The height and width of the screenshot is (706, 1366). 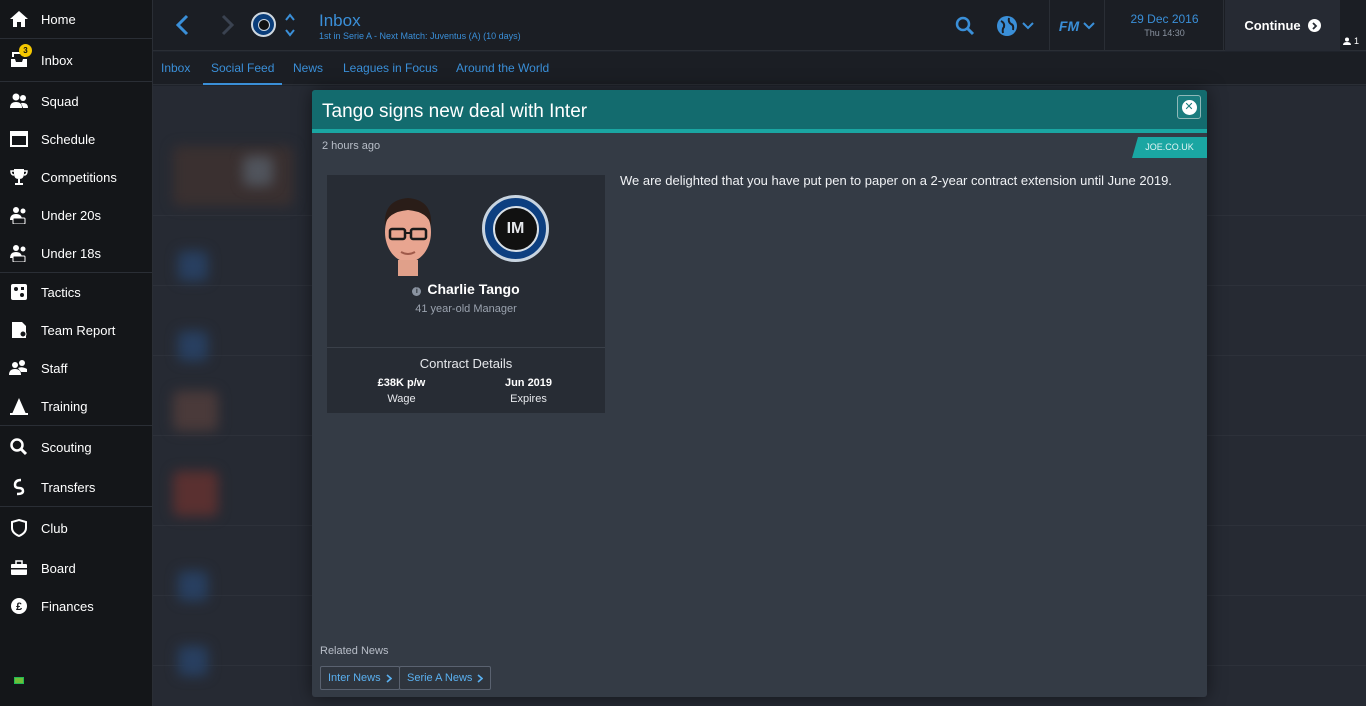 What do you see at coordinates (227, 25) in the screenshot?
I see `forward-arrow-icon` at bounding box center [227, 25].